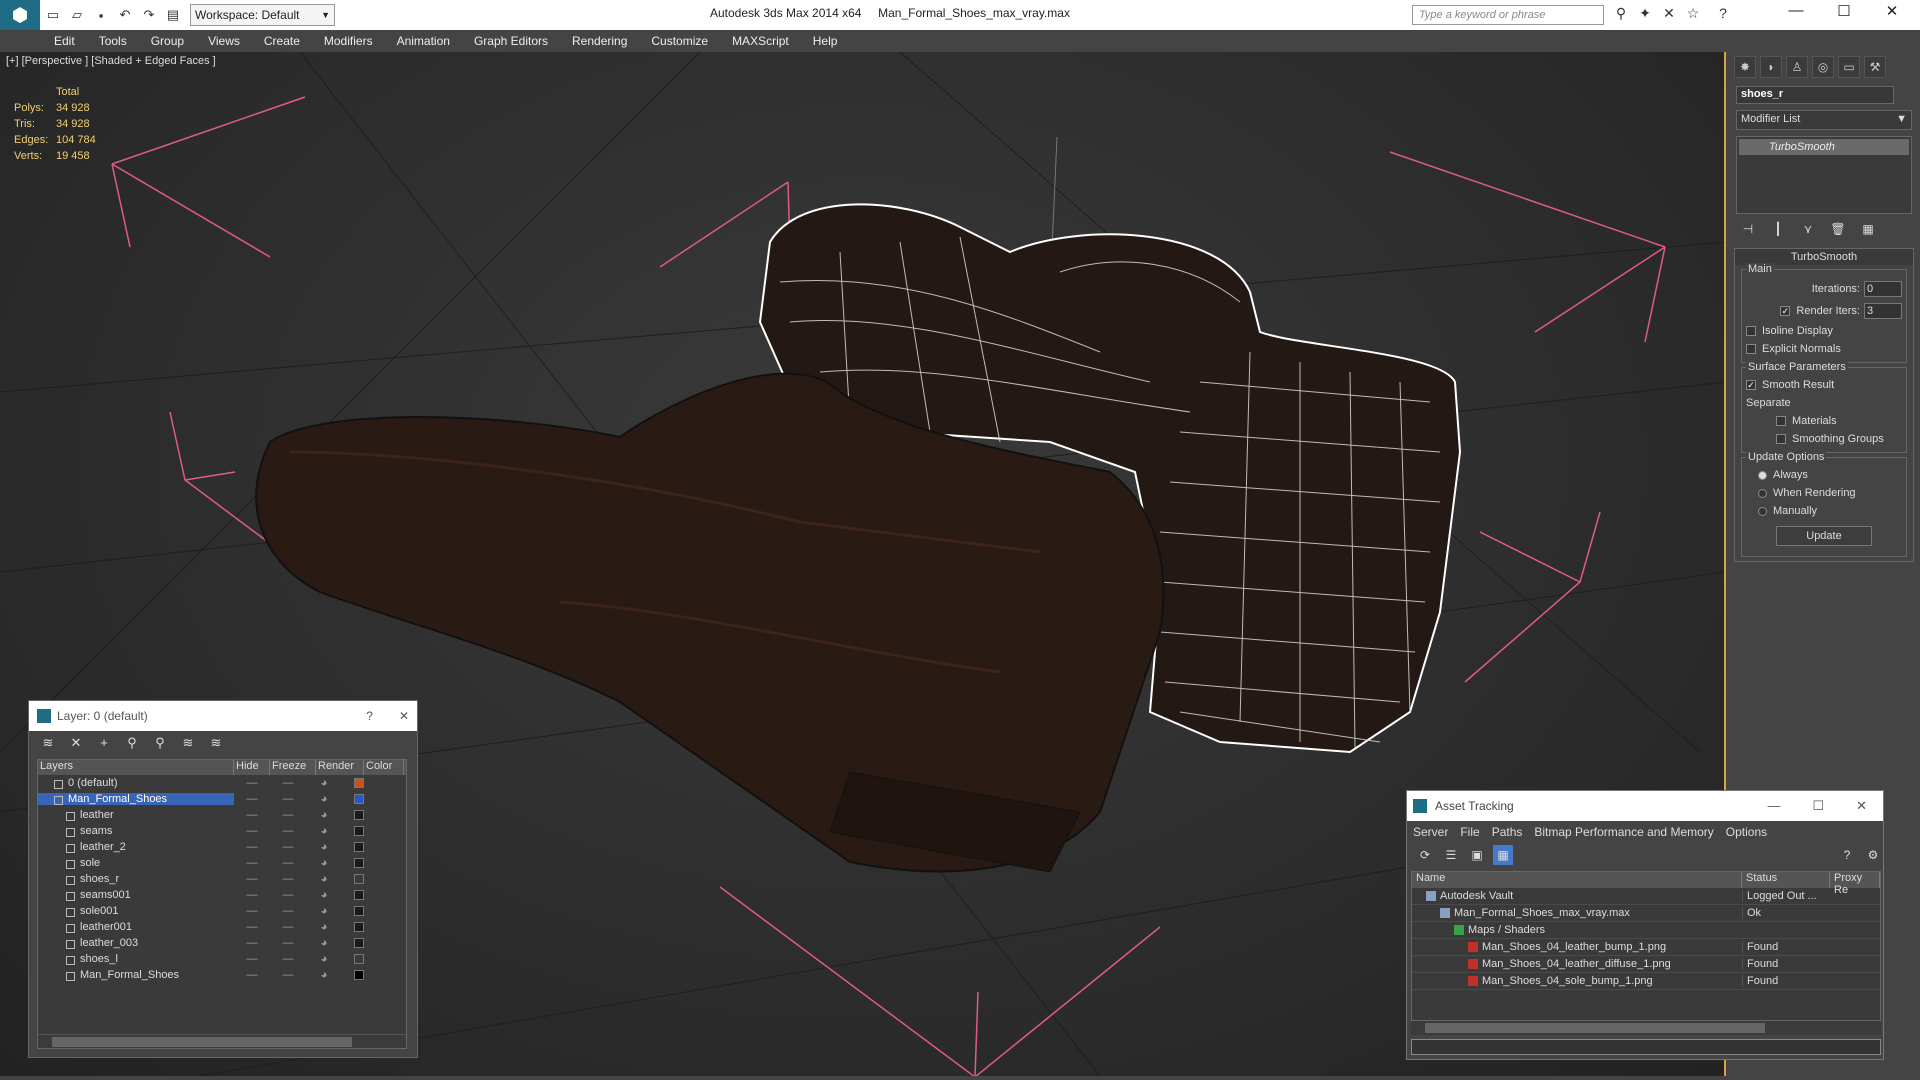  Describe the element at coordinates (825, 41) in the screenshot. I see `menu-item-help: Help` at that location.